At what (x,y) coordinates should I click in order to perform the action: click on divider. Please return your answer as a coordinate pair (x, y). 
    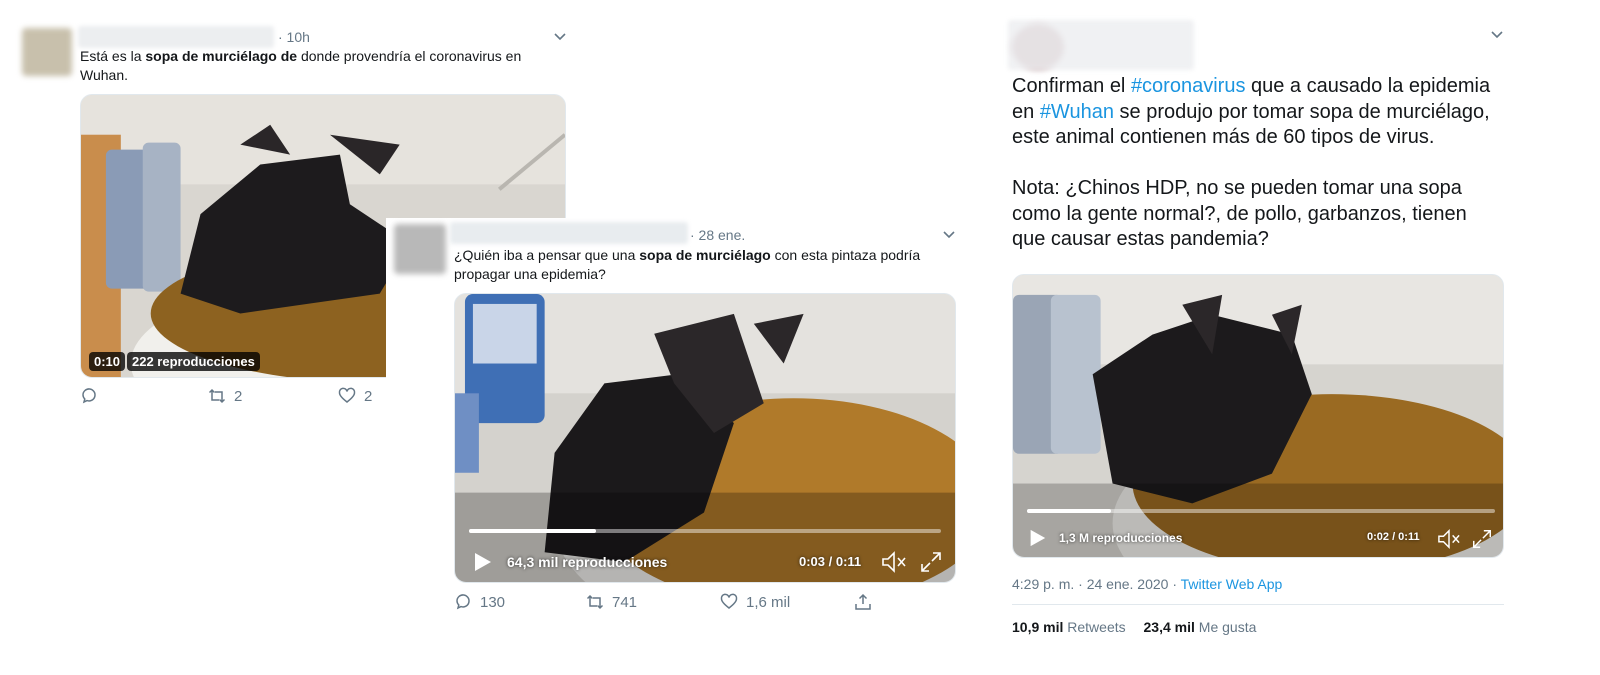
    Looking at the image, I should click on (1258, 604).